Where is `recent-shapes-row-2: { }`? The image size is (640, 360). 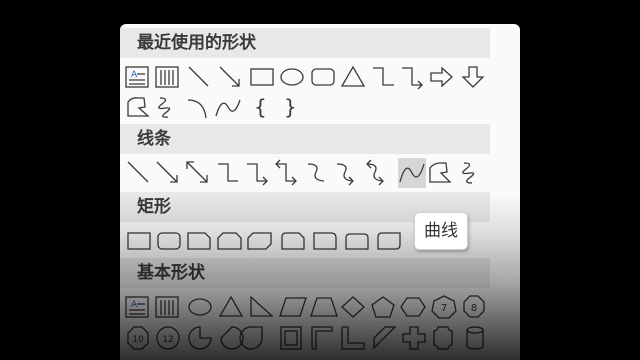 recent-shapes-row-2: { } is located at coordinates (309, 107).